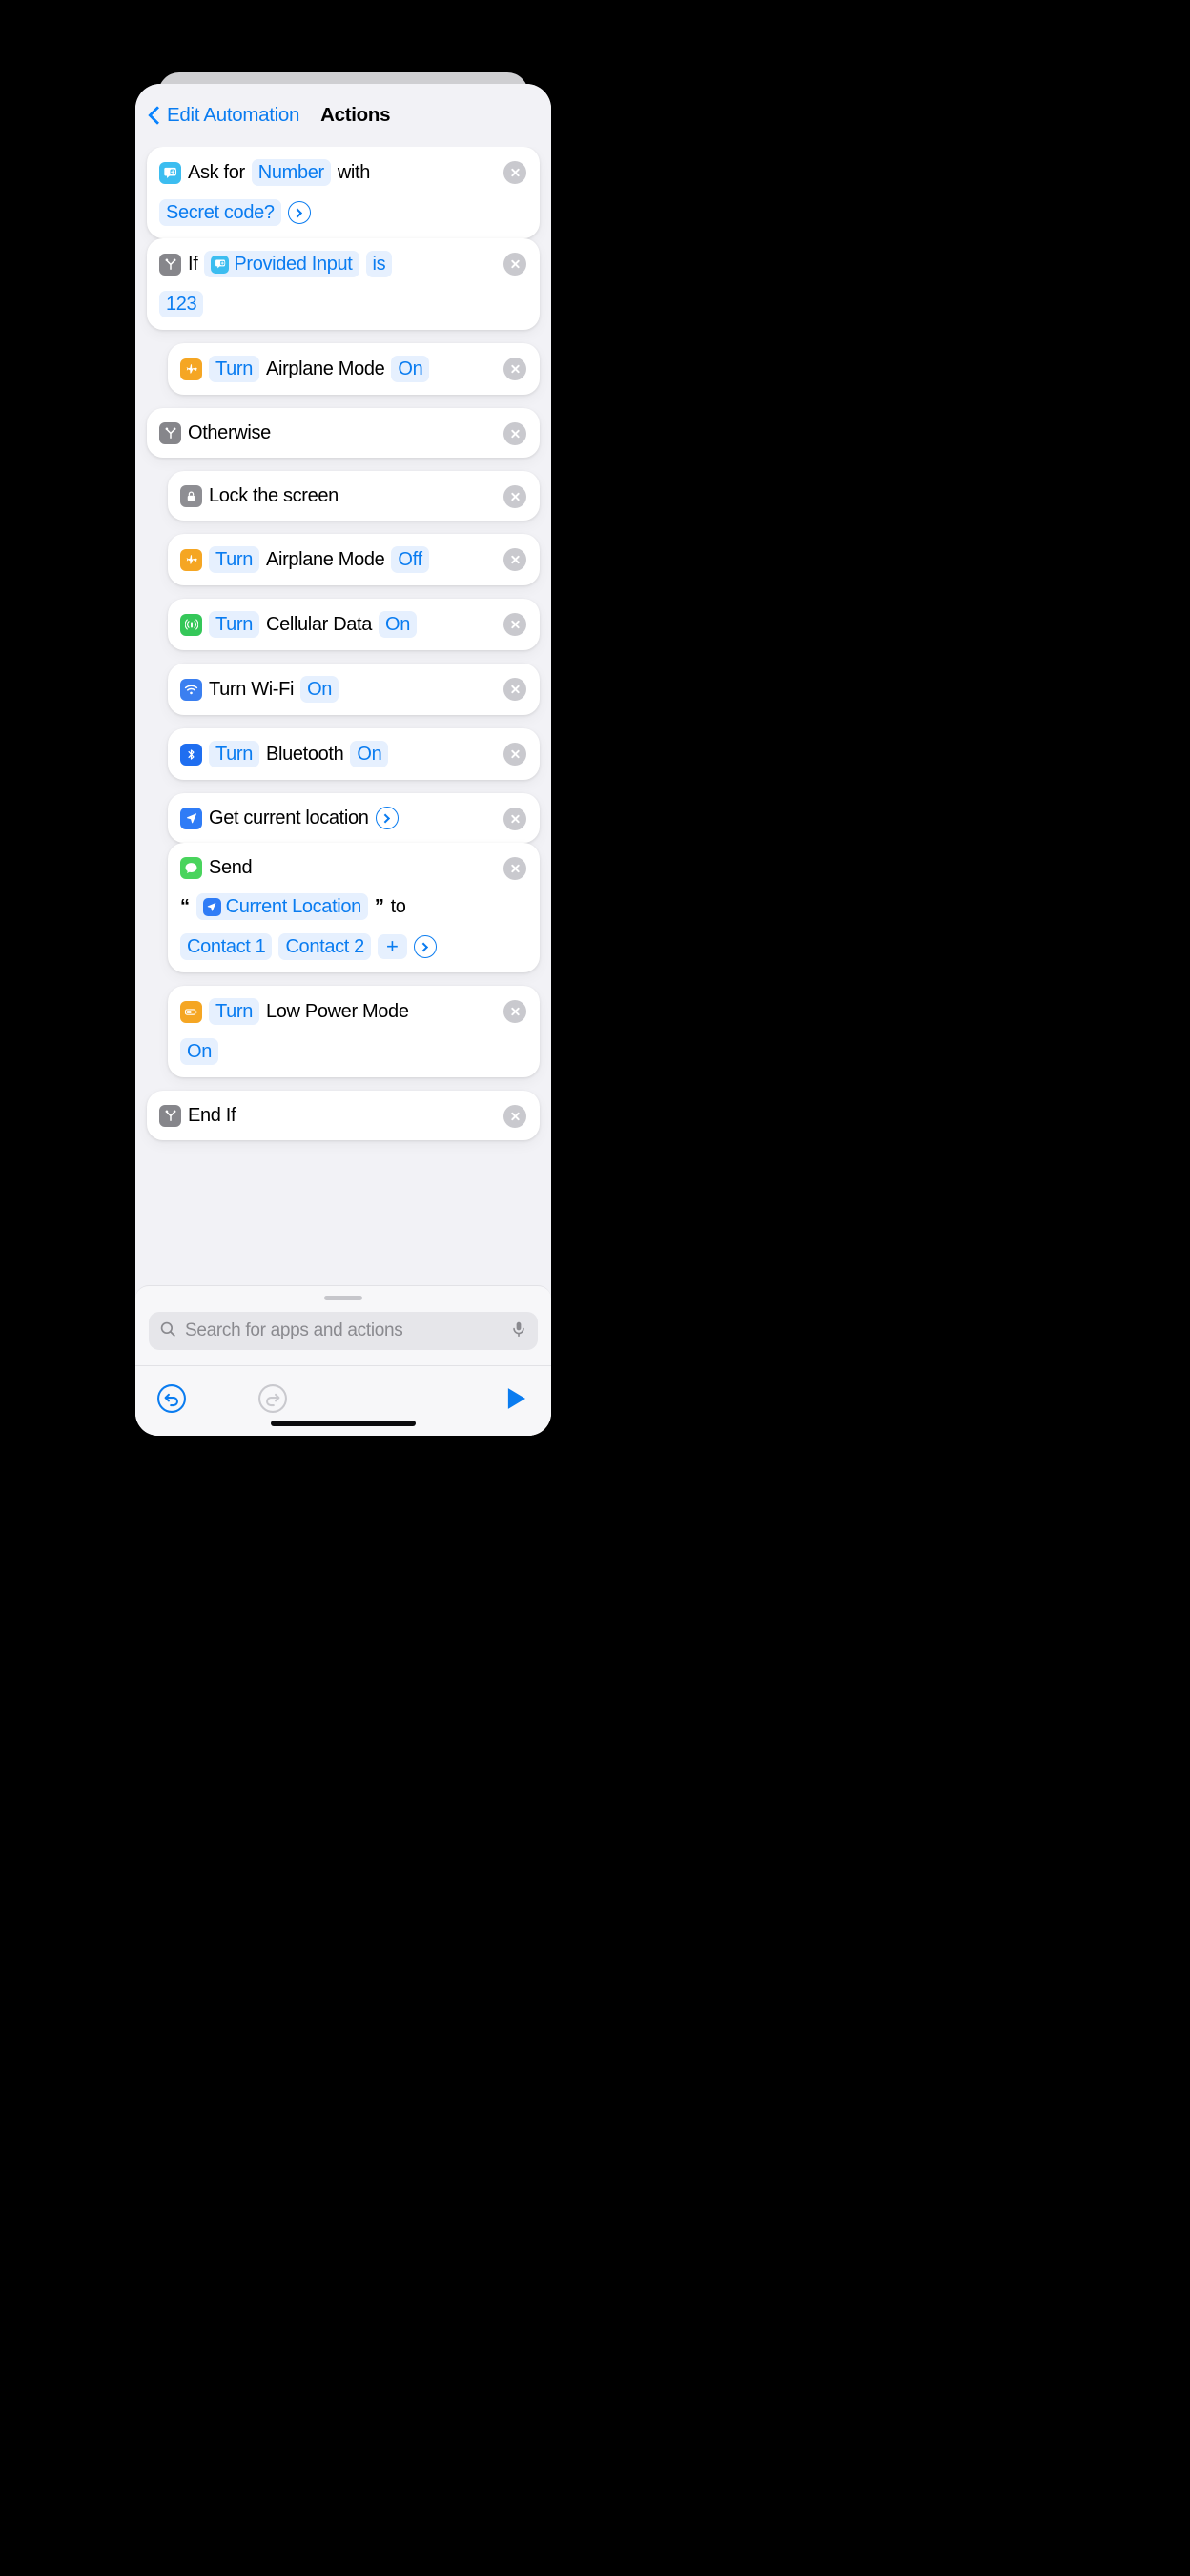 The image size is (1190, 2576). What do you see at coordinates (356, 115) in the screenshot?
I see `page-title: Actions` at bounding box center [356, 115].